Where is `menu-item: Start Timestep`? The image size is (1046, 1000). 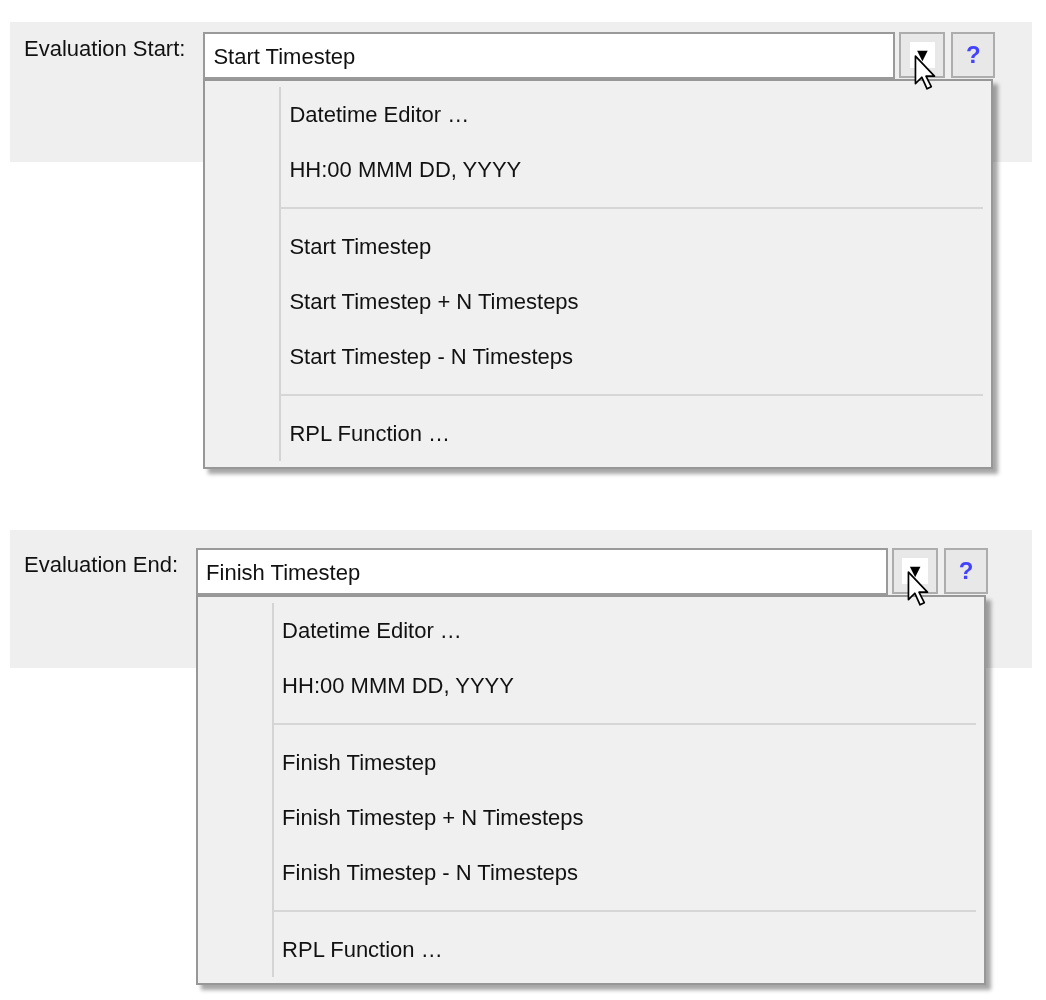
menu-item: Start Timestep is located at coordinates (632, 246).